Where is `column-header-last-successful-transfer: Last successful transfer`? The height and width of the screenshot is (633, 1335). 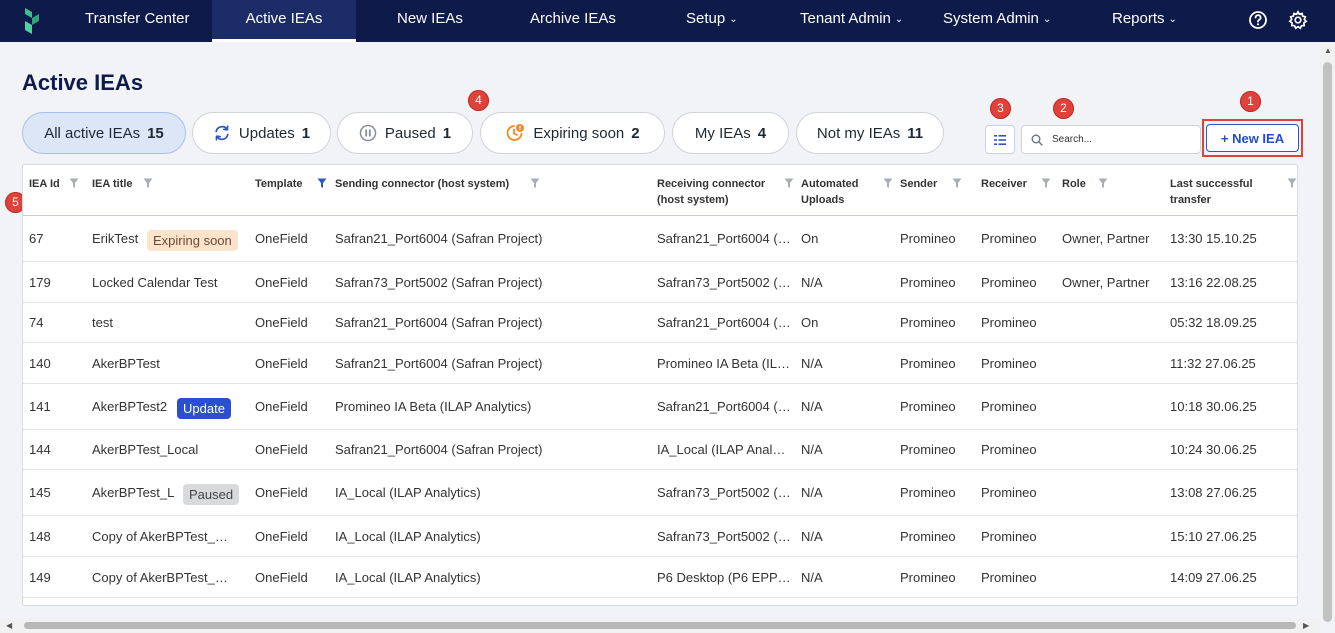
column-header-last-successful-transfer: Last successful transfer is located at coordinates (1225, 190).